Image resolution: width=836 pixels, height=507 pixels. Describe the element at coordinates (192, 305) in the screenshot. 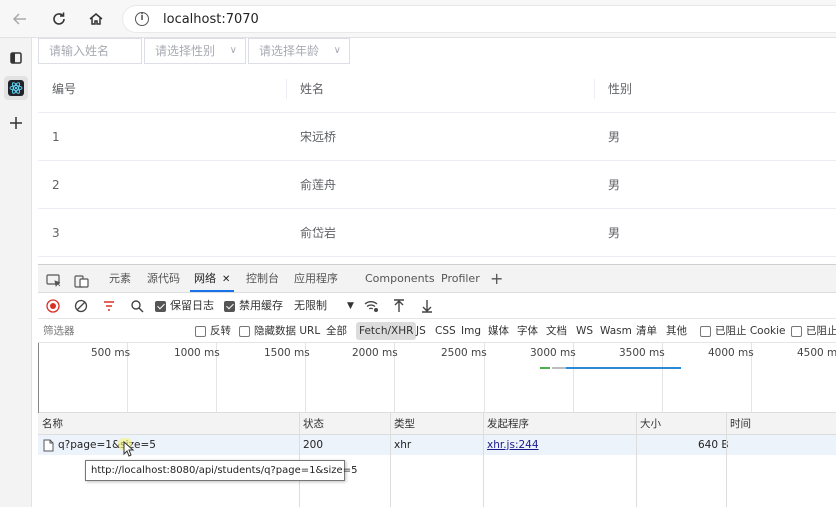

I see `preserve-log-label: 保留日志` at that location.